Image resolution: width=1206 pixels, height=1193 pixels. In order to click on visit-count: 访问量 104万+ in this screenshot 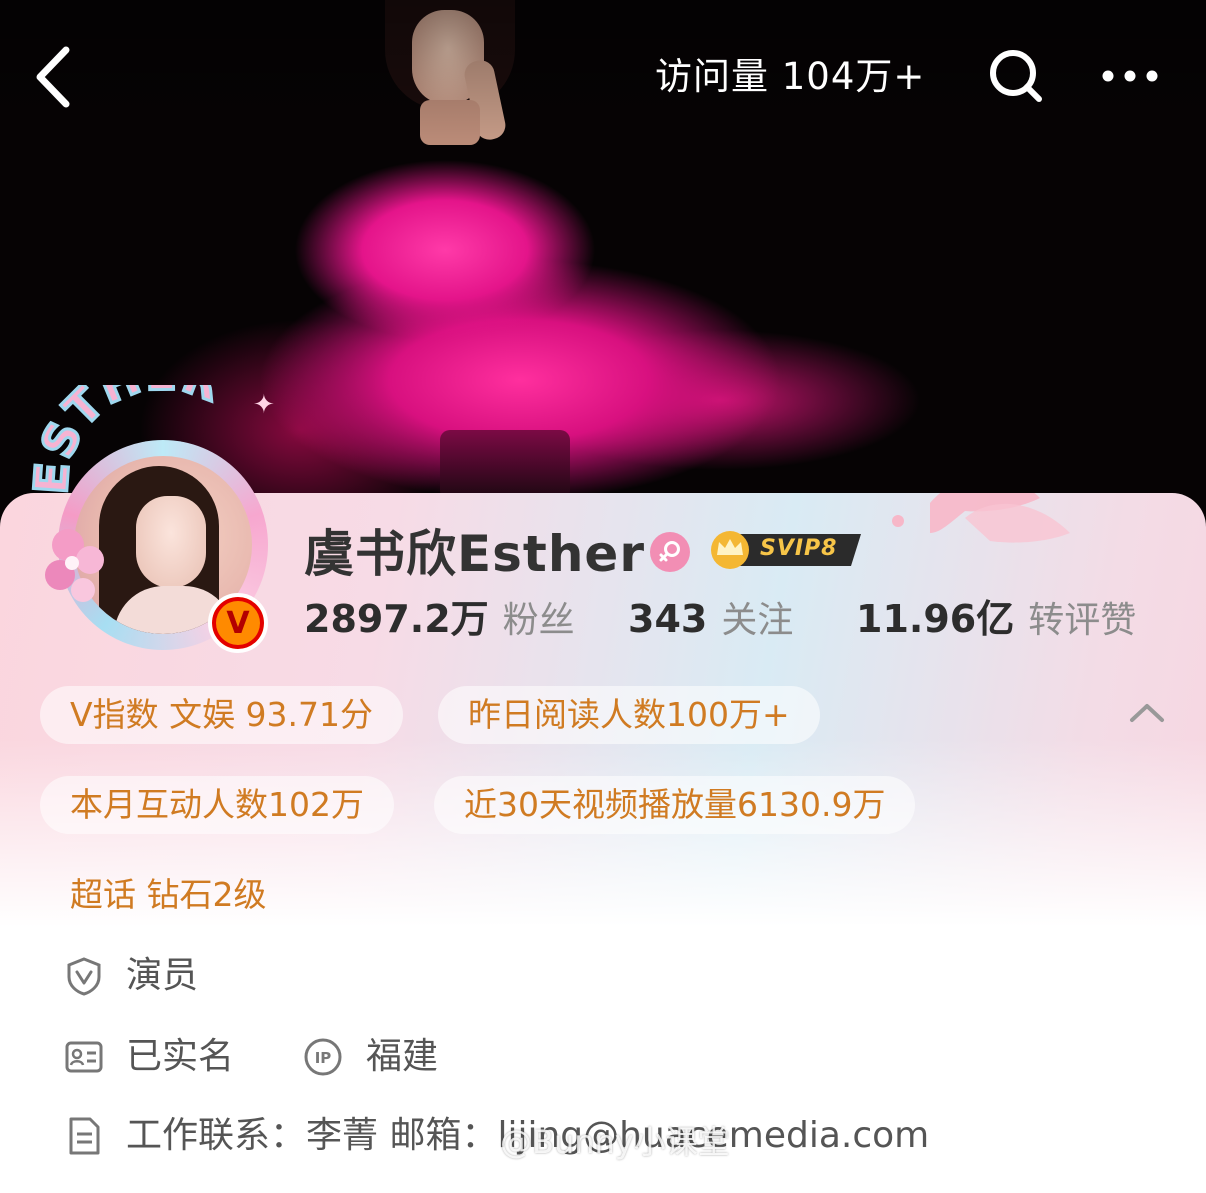, I will do `click(790, 76)`.